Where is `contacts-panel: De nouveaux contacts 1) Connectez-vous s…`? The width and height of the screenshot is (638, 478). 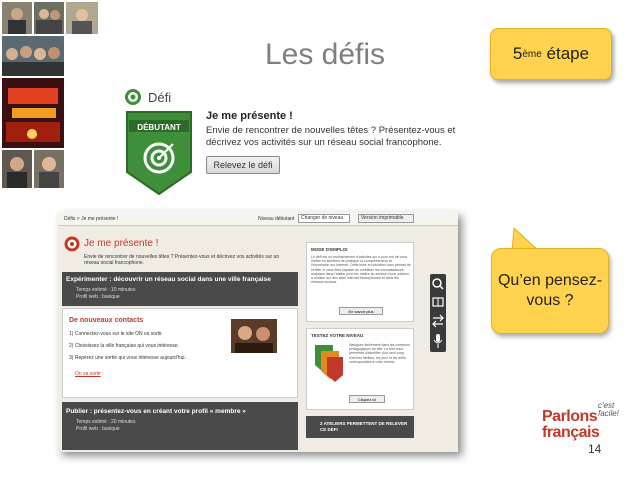
contacts-panel: De nouveaux contacts 1) Connectez-vous s… is located at coordinates (180, 353).